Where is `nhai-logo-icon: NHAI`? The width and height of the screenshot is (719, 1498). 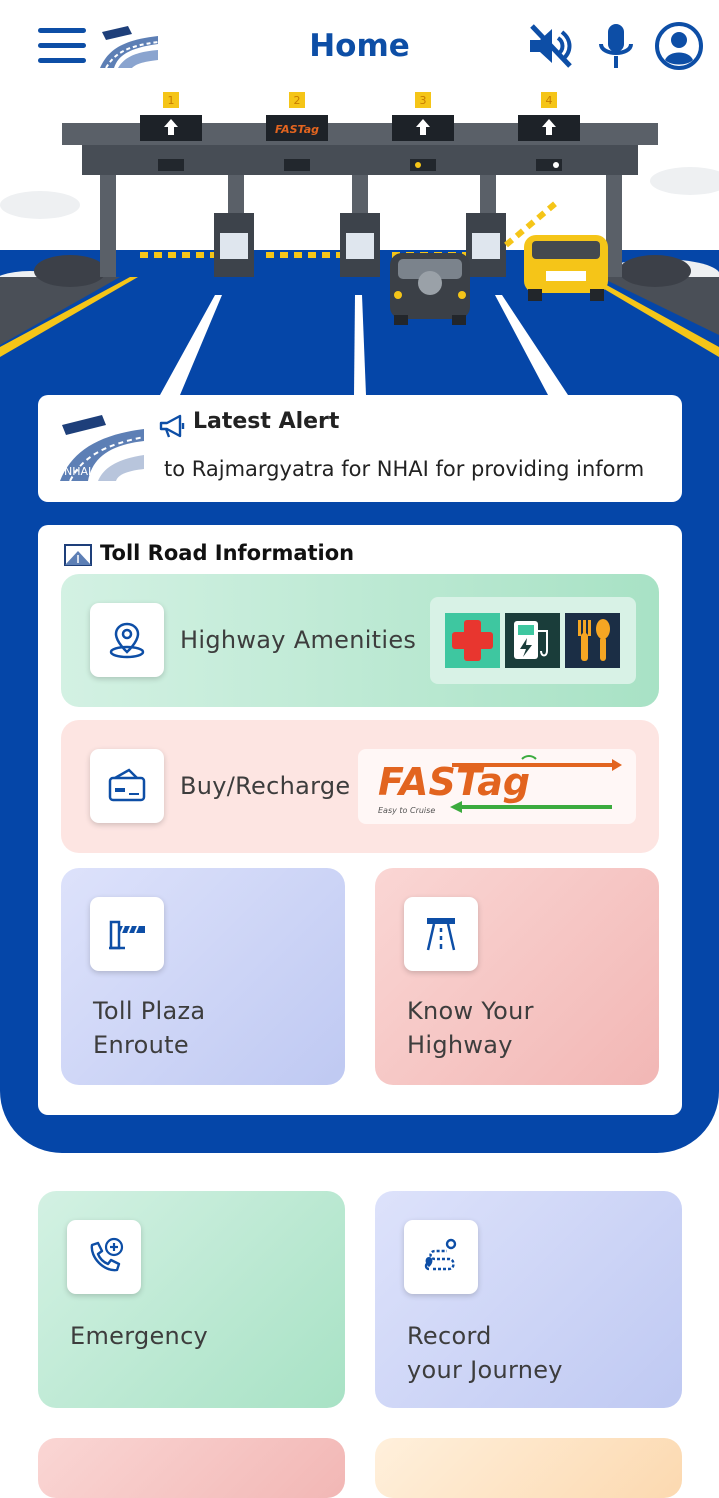
nhai-logo-icon: NHAI is located at coordinates (102, 448).